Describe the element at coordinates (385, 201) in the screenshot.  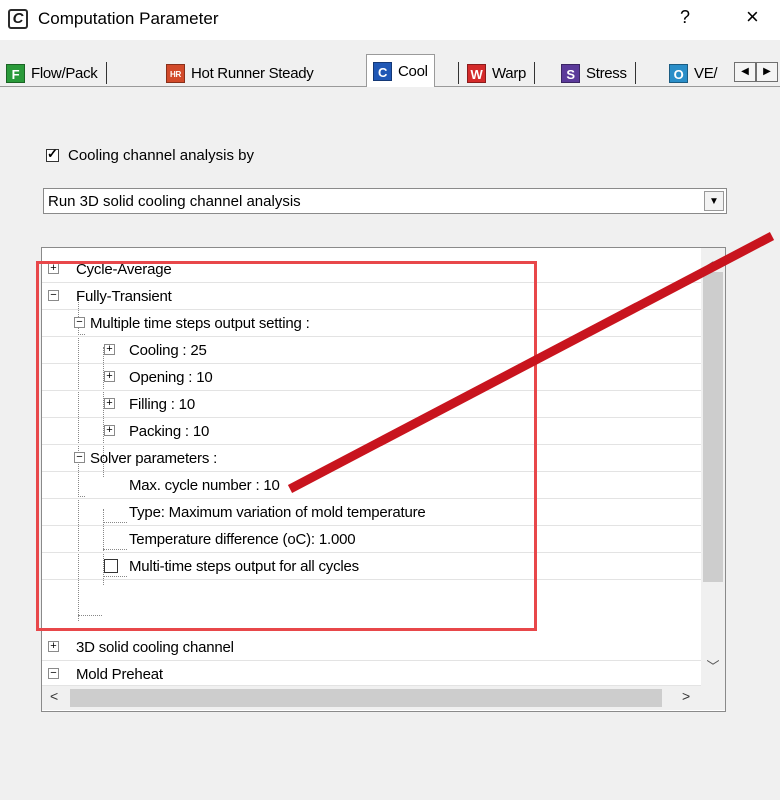
I see `analysis-method-dropdown: Run 3D solid cooling channel analysis ▼` at that location.